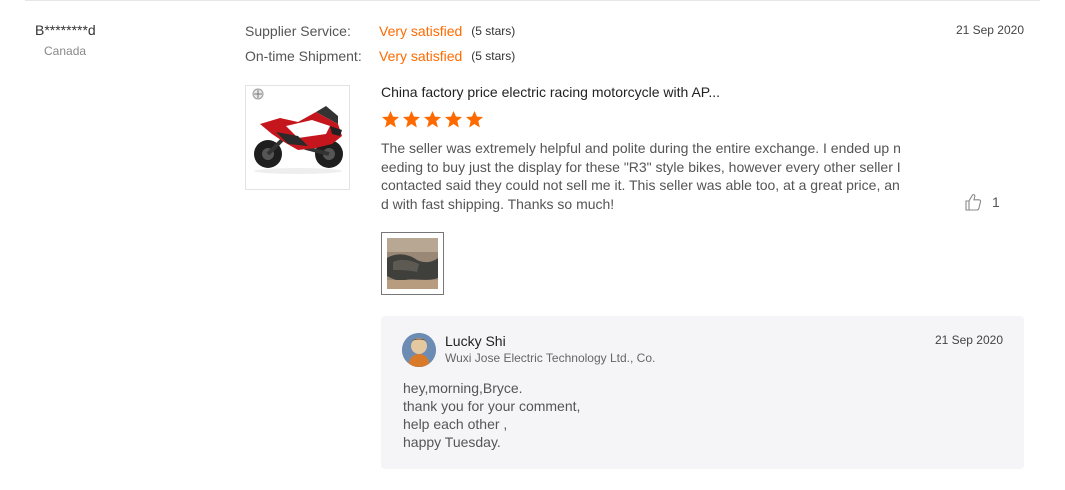 The image size is (1065, 490). I want to click on like-button: 1, so click(982, 202).